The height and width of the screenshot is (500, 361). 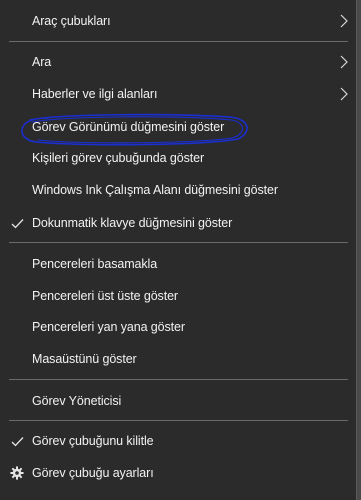 I want to click on menu-item-show-task-view-button: Görev Görünümü düğmesini göster, so click(x=178, y=127).